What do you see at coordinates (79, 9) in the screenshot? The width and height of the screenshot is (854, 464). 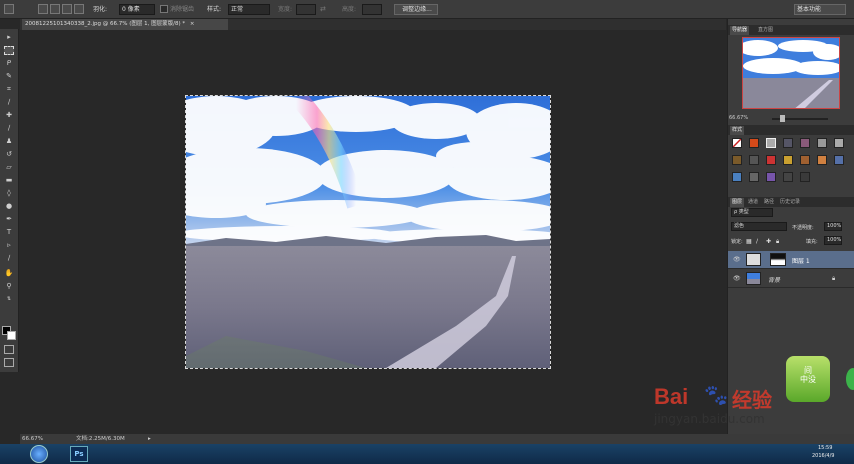 I see `intersect-selection-icon` at bounding box center [79, 9].